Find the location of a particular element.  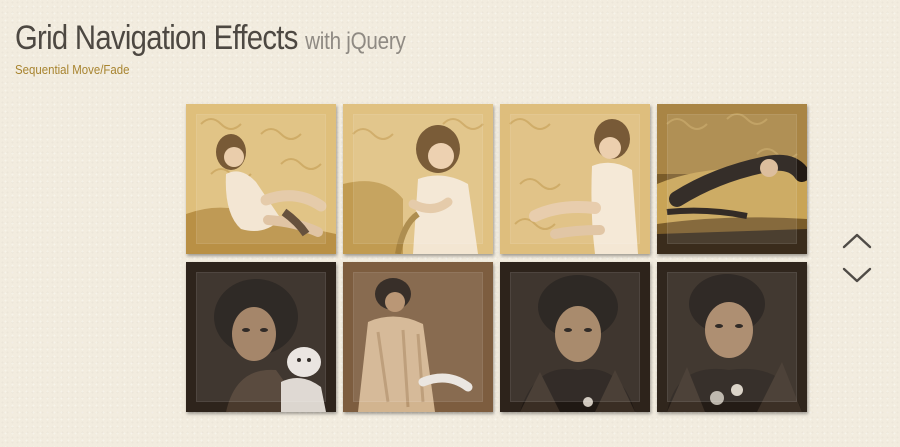

grid-image-2-photo is located at coordinates (418, 179).